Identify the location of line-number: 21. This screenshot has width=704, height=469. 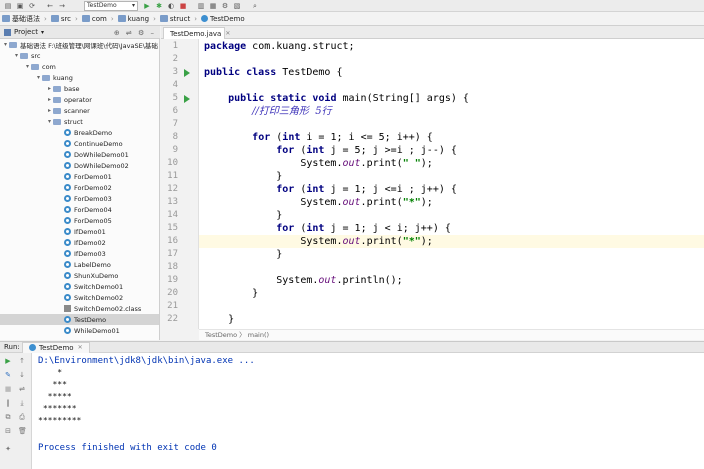
(172, 306).